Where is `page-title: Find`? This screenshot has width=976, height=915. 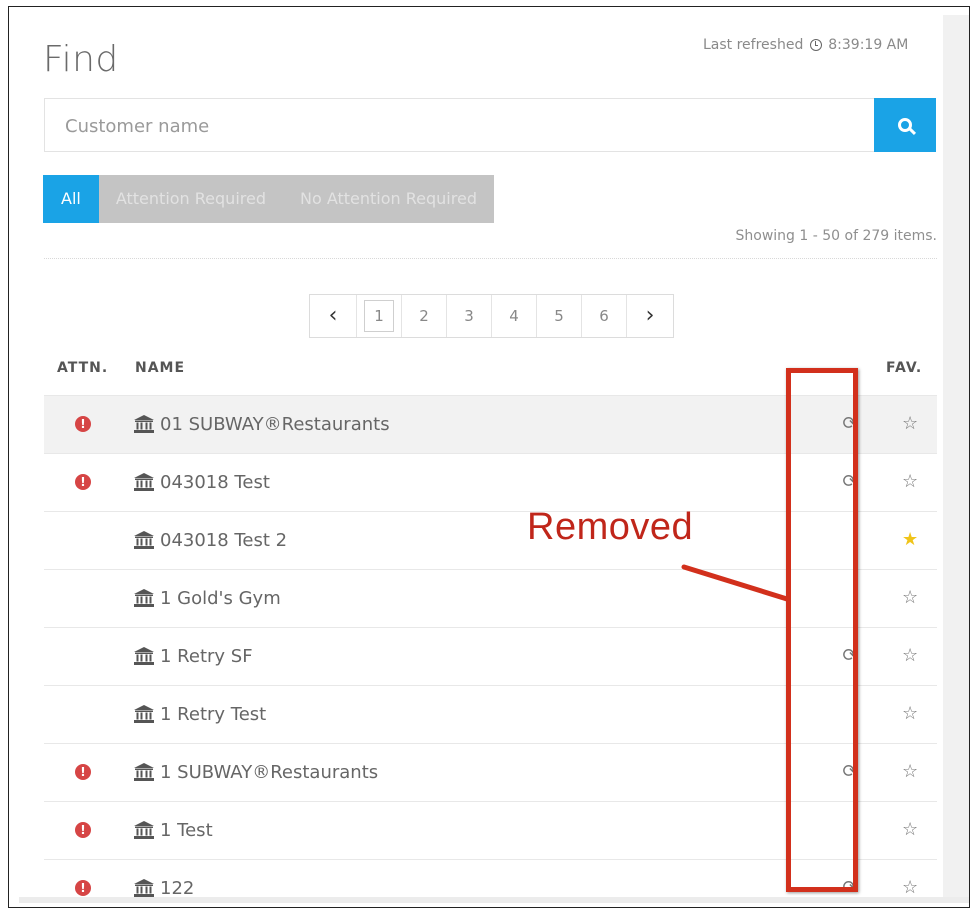 page-title: Find is located at coordinates (81, 59).